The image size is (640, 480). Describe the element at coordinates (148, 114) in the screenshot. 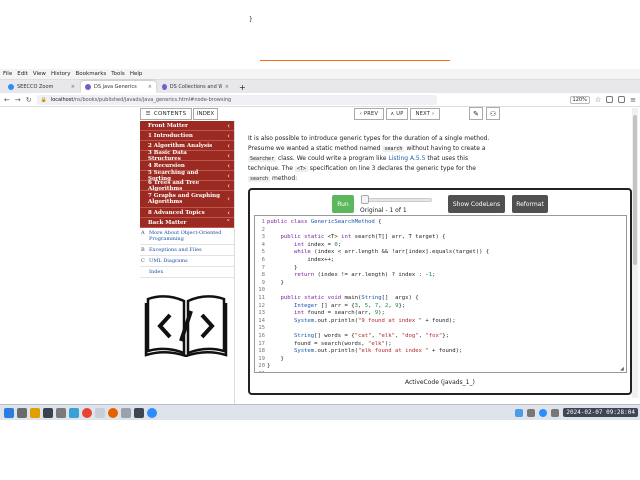

I see `menu-icon: ☰` at that location.